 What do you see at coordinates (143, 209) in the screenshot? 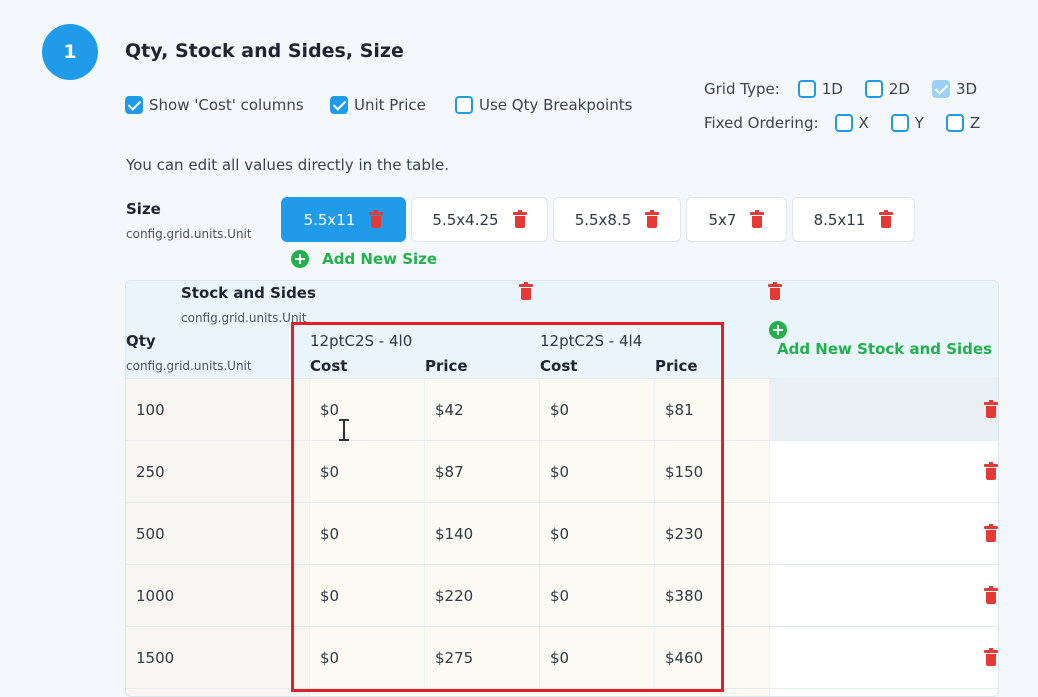
I see `size-label: Size` at bounding box center [143, 209].